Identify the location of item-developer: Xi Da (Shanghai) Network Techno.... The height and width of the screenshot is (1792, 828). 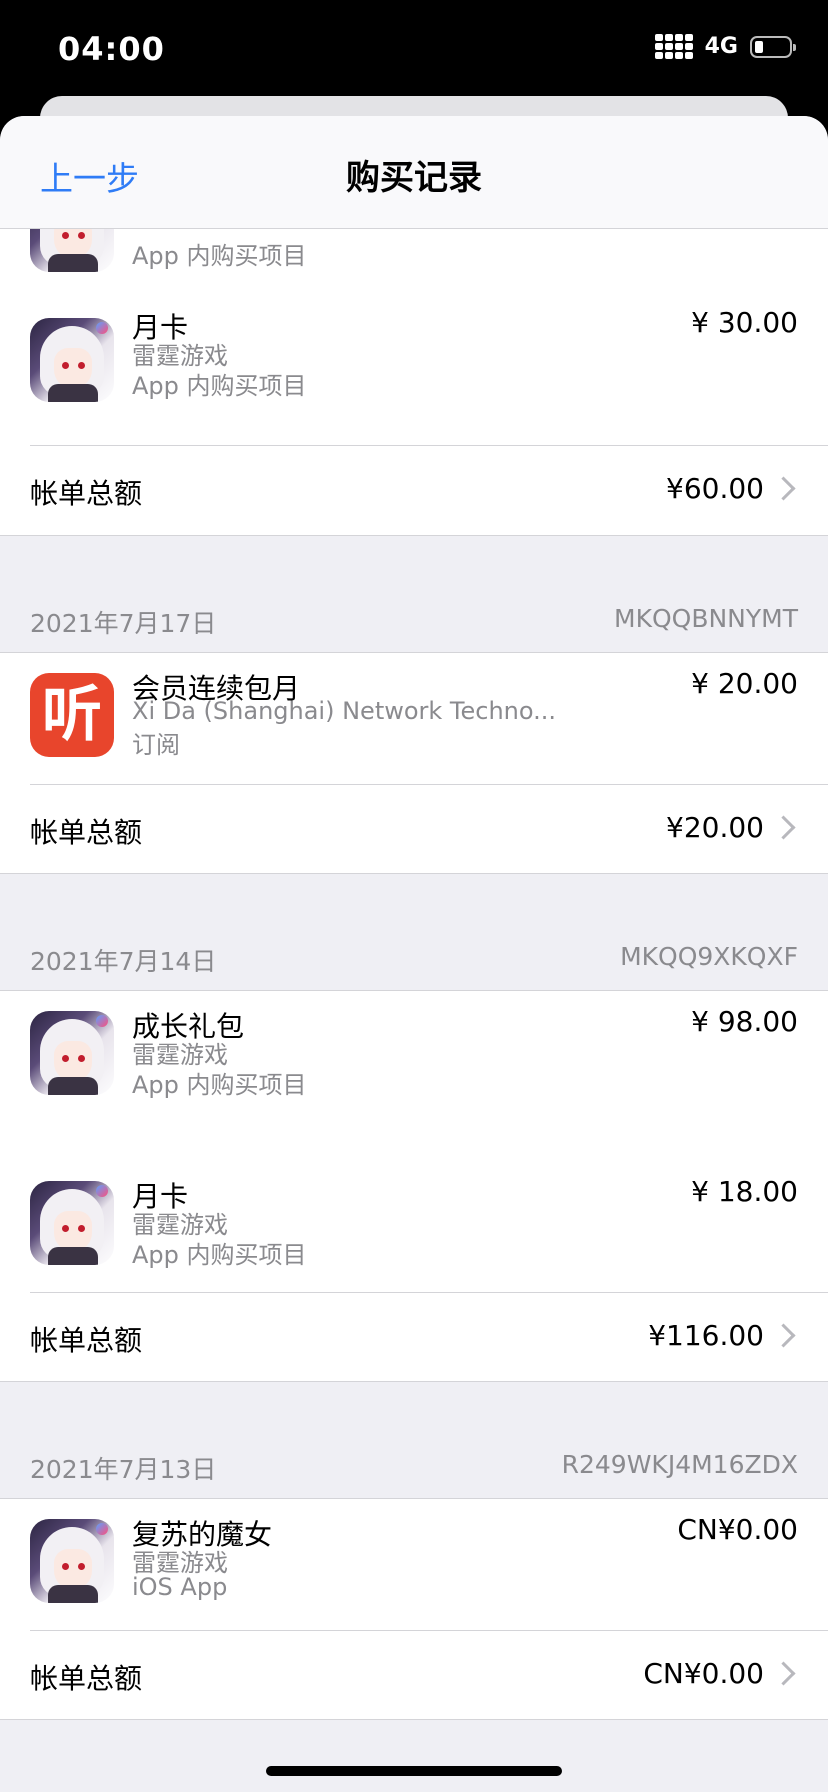
(344, 711).